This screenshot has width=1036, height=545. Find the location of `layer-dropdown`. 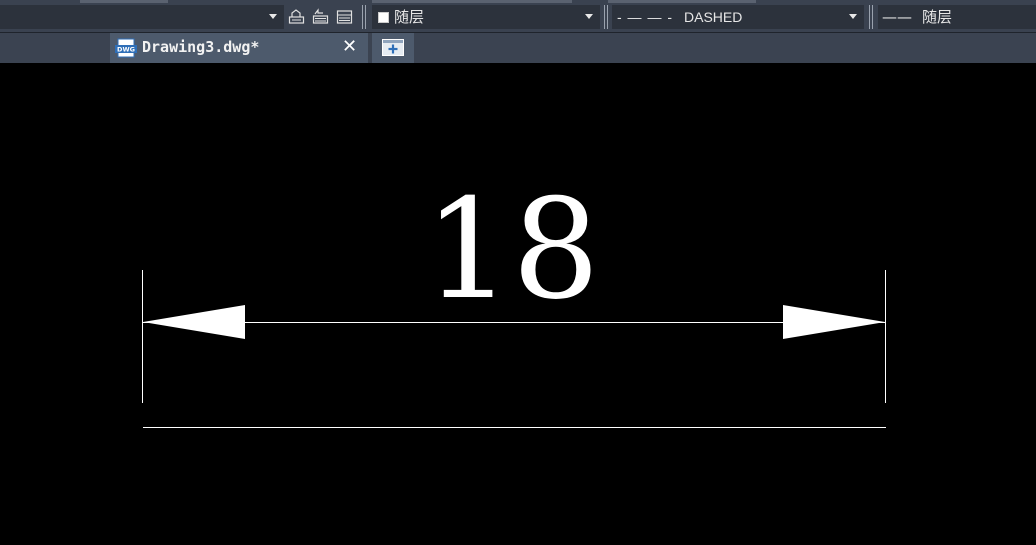

layer-dropdown is located at coordinates (142, 17).